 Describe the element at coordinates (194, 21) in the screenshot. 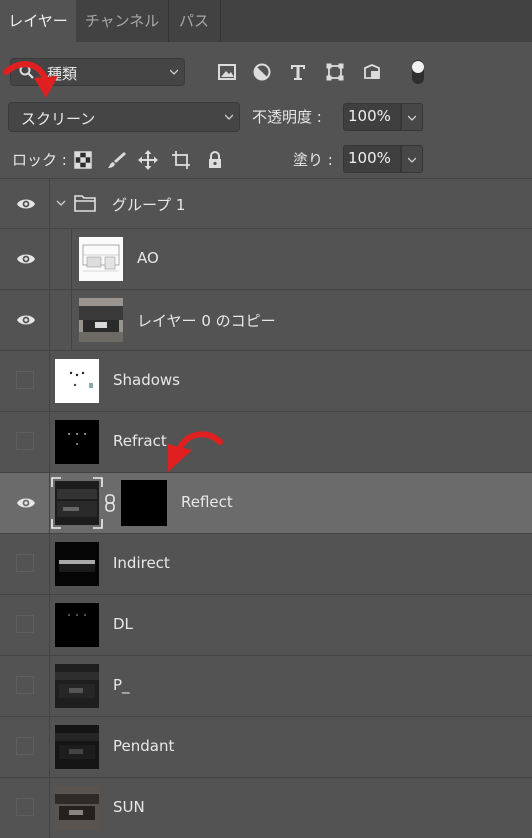

I see `tab-paths: パス` at that location.